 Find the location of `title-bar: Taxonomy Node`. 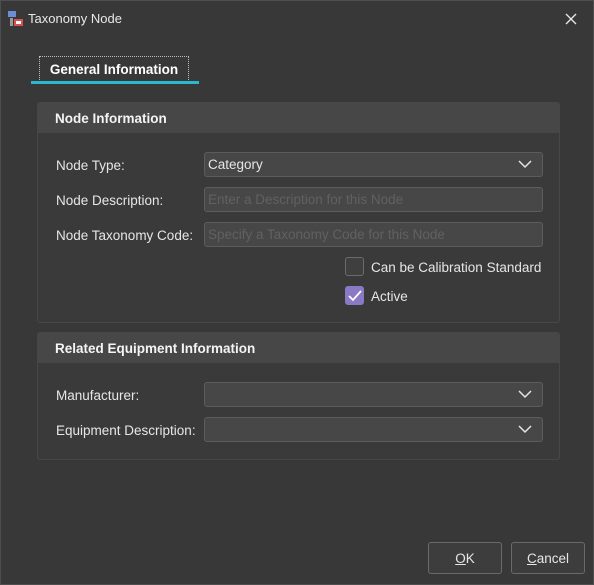

title-bar: Taxonomy Node is located at coordinates (297, 19).